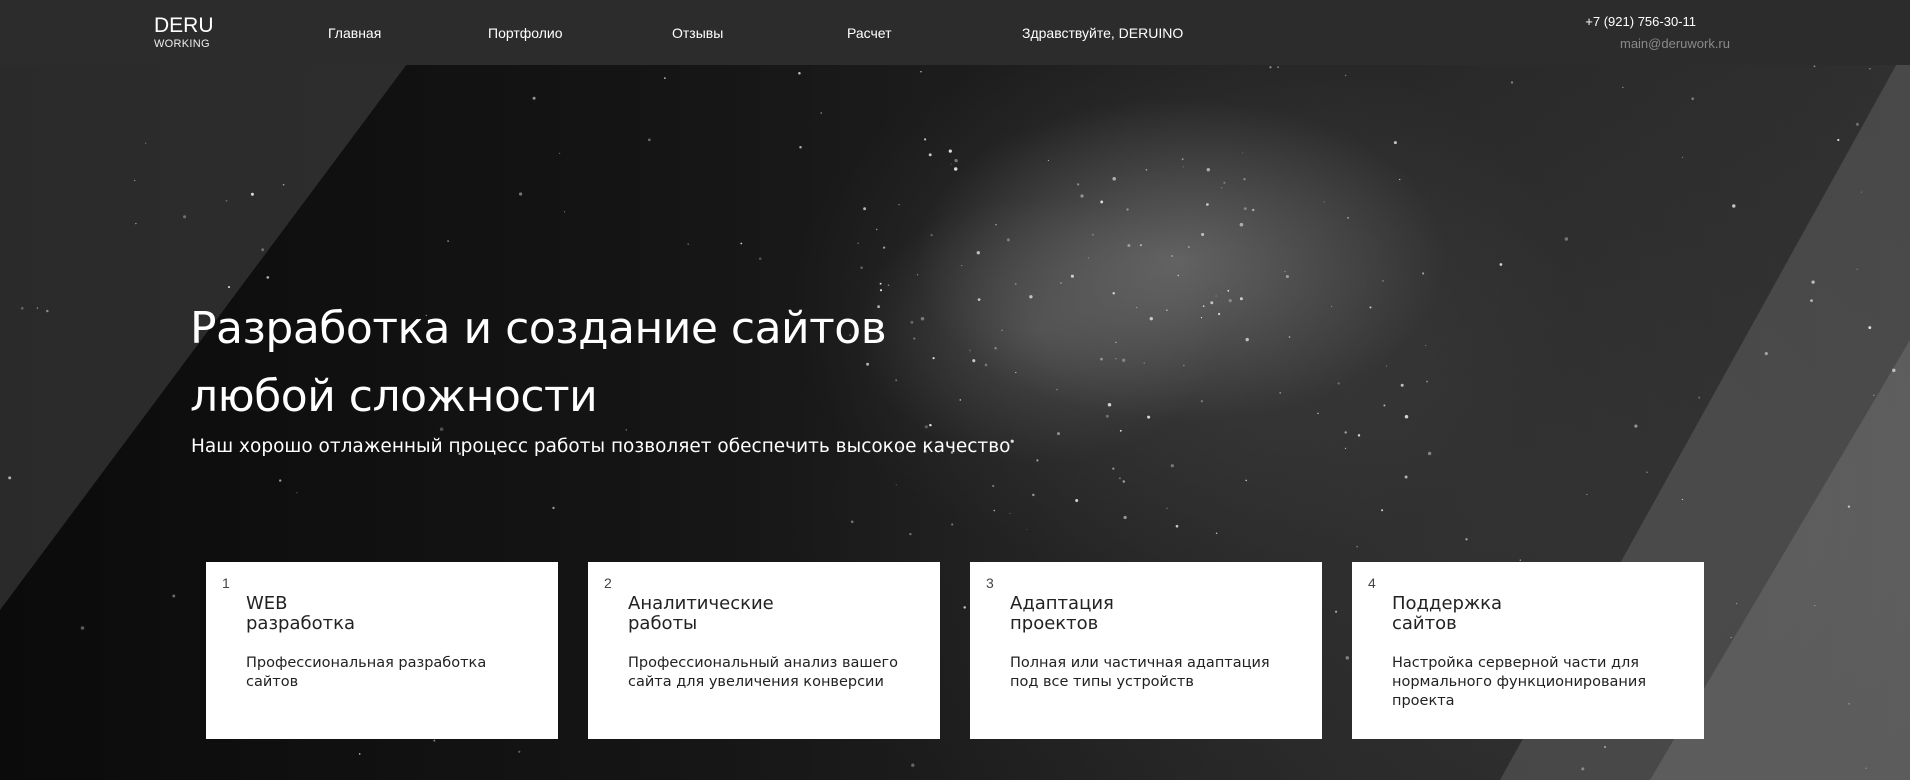 The image size is (1910, 780). What do you see at coordinates (990, 583) in the screenshot?
I see `card-number: 3` at bounding box center [990, 583].